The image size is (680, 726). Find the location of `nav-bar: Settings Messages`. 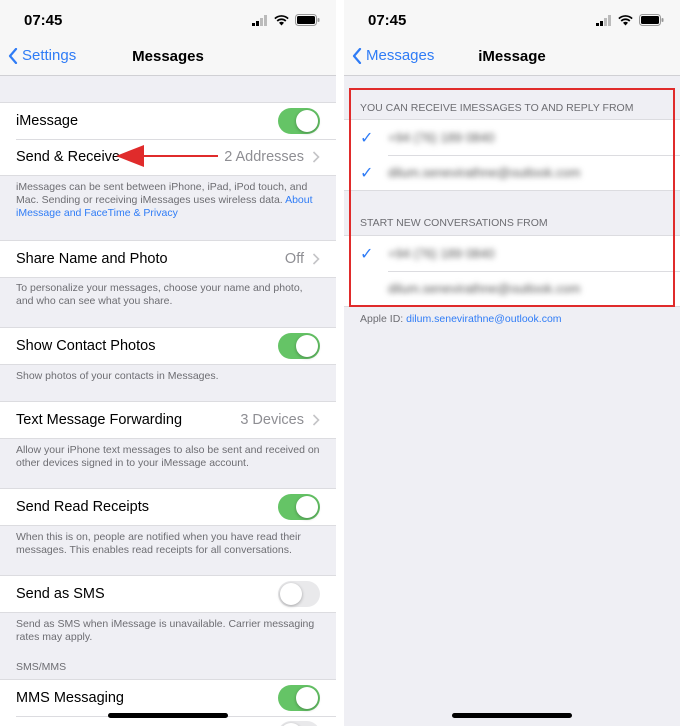

nav-bar: Settings Messages is located at coordinates (168, 58).